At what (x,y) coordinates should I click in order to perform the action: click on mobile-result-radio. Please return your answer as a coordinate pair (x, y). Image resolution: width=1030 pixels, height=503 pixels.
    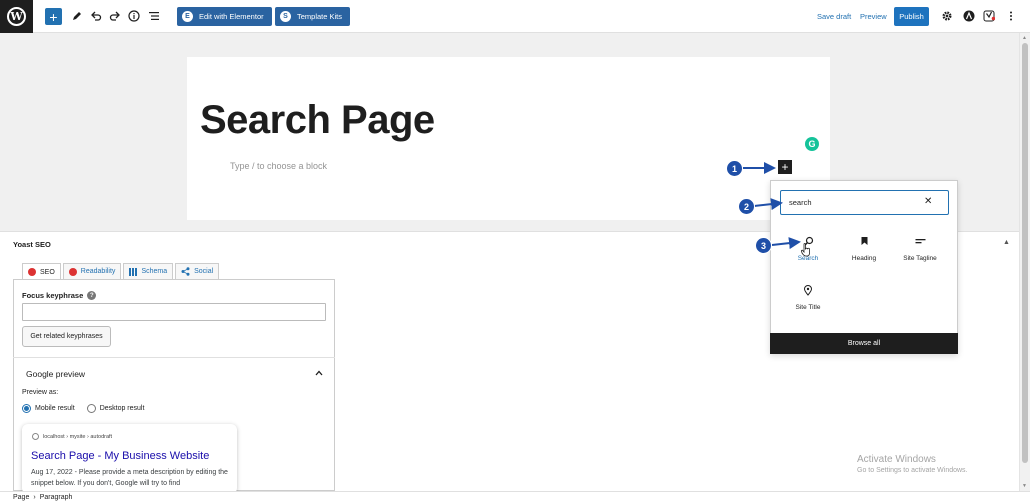
    Looking at the image, I should click on (26, 408).